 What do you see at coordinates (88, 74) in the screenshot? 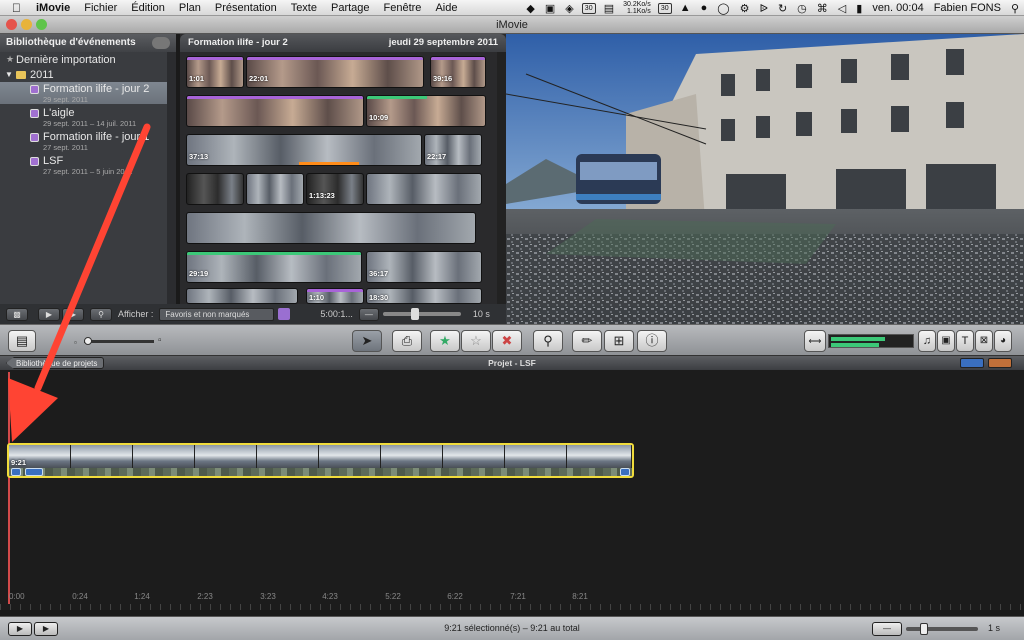
I see `year-group: ▼ 2011` at bounding box center [88, 74].